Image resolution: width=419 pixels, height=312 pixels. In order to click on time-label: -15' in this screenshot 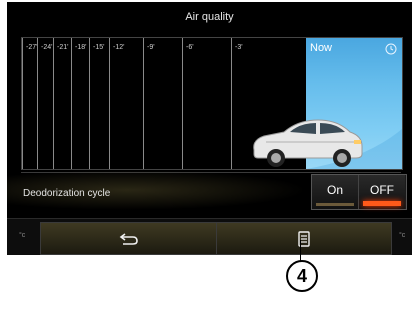, I will do `click(99, 47)`.